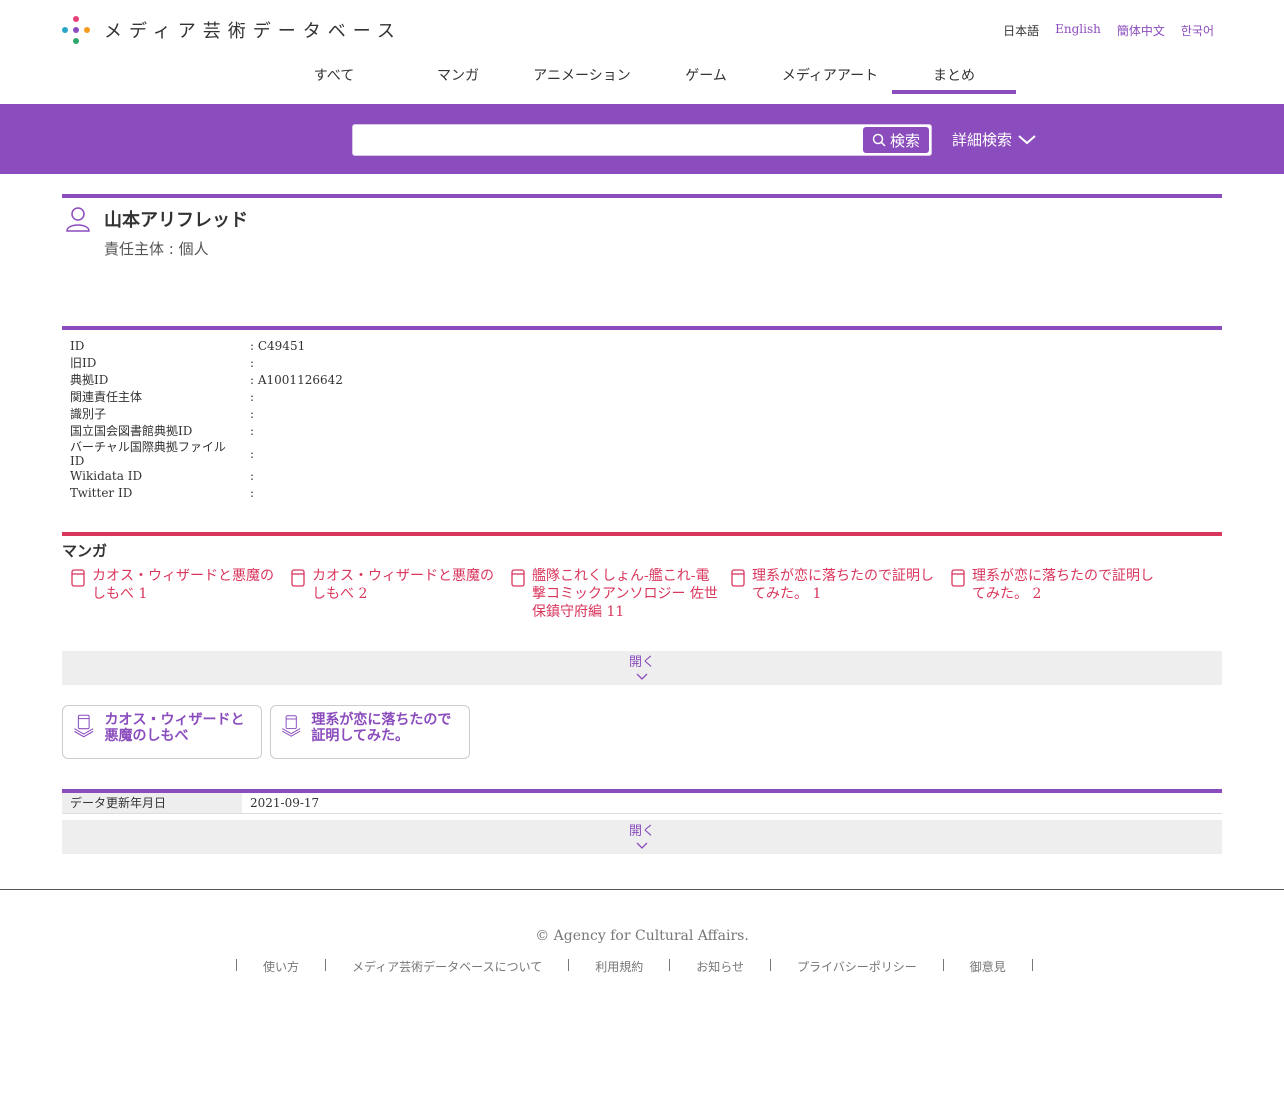 The height and width of the screenshot is (1094, 1284). I want to click on search-button: 検索, so click(896, 140).